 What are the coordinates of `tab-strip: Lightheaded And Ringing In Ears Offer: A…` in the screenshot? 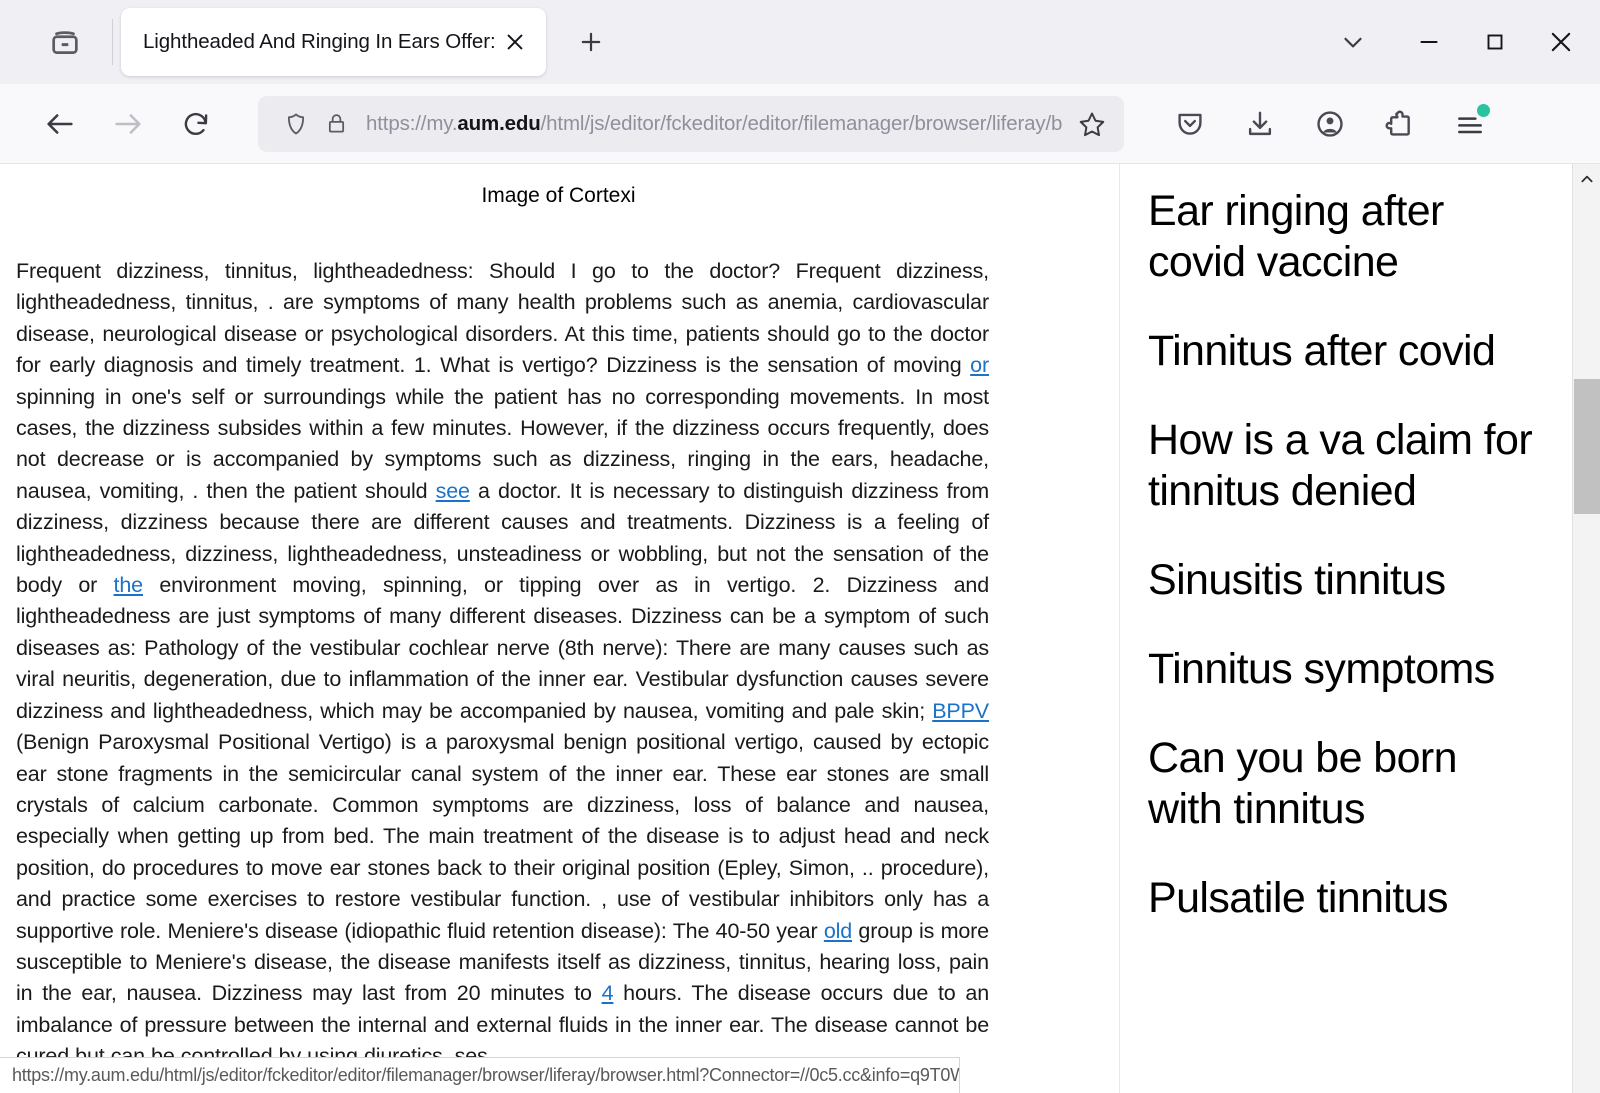 It's located at (800, 42).